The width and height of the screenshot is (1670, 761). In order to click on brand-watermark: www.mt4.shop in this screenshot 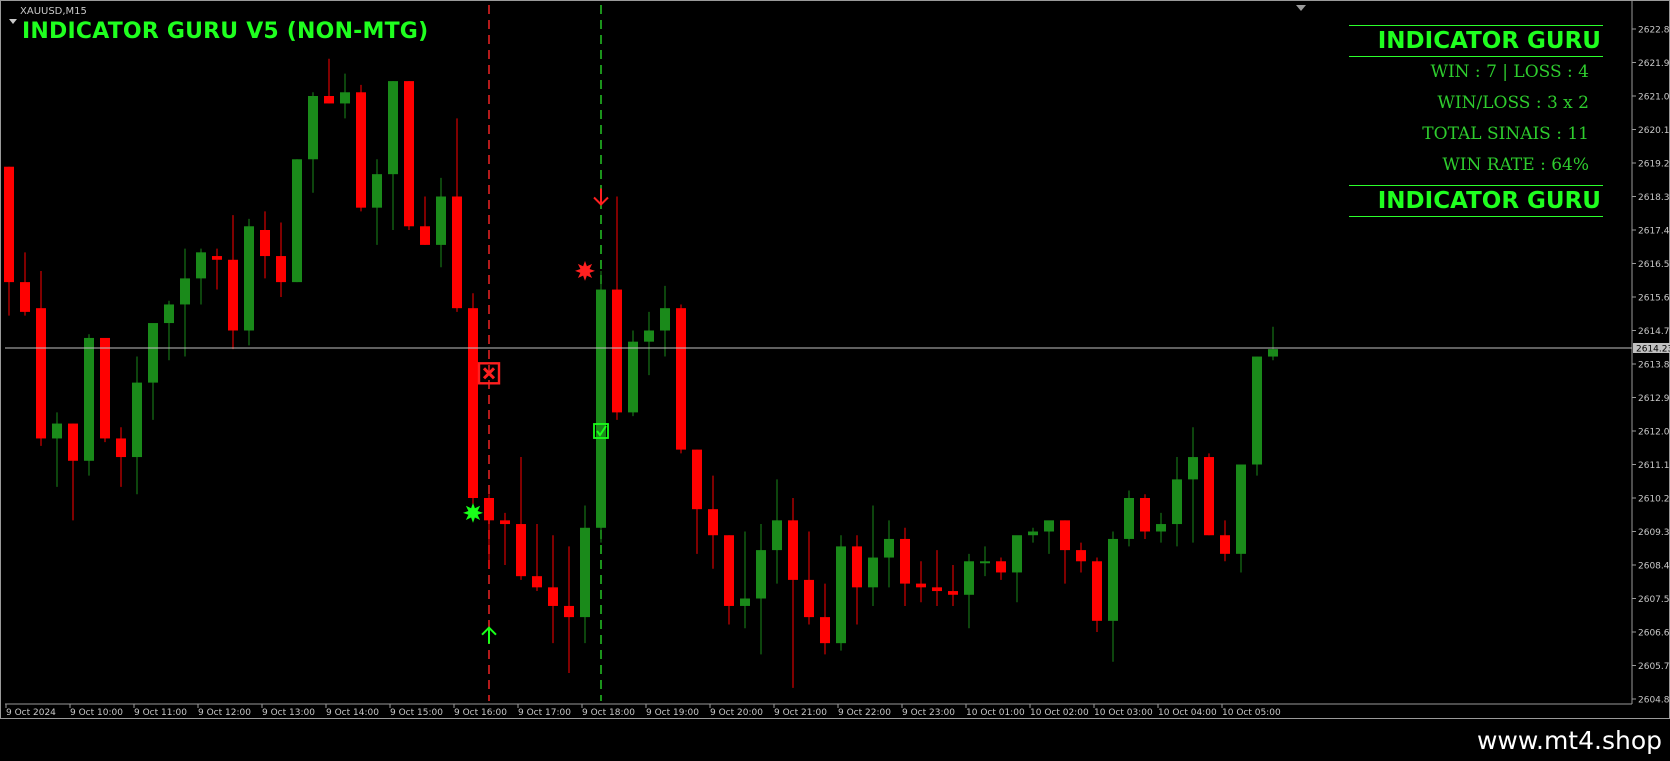, I will do `click(1569, 740)`.